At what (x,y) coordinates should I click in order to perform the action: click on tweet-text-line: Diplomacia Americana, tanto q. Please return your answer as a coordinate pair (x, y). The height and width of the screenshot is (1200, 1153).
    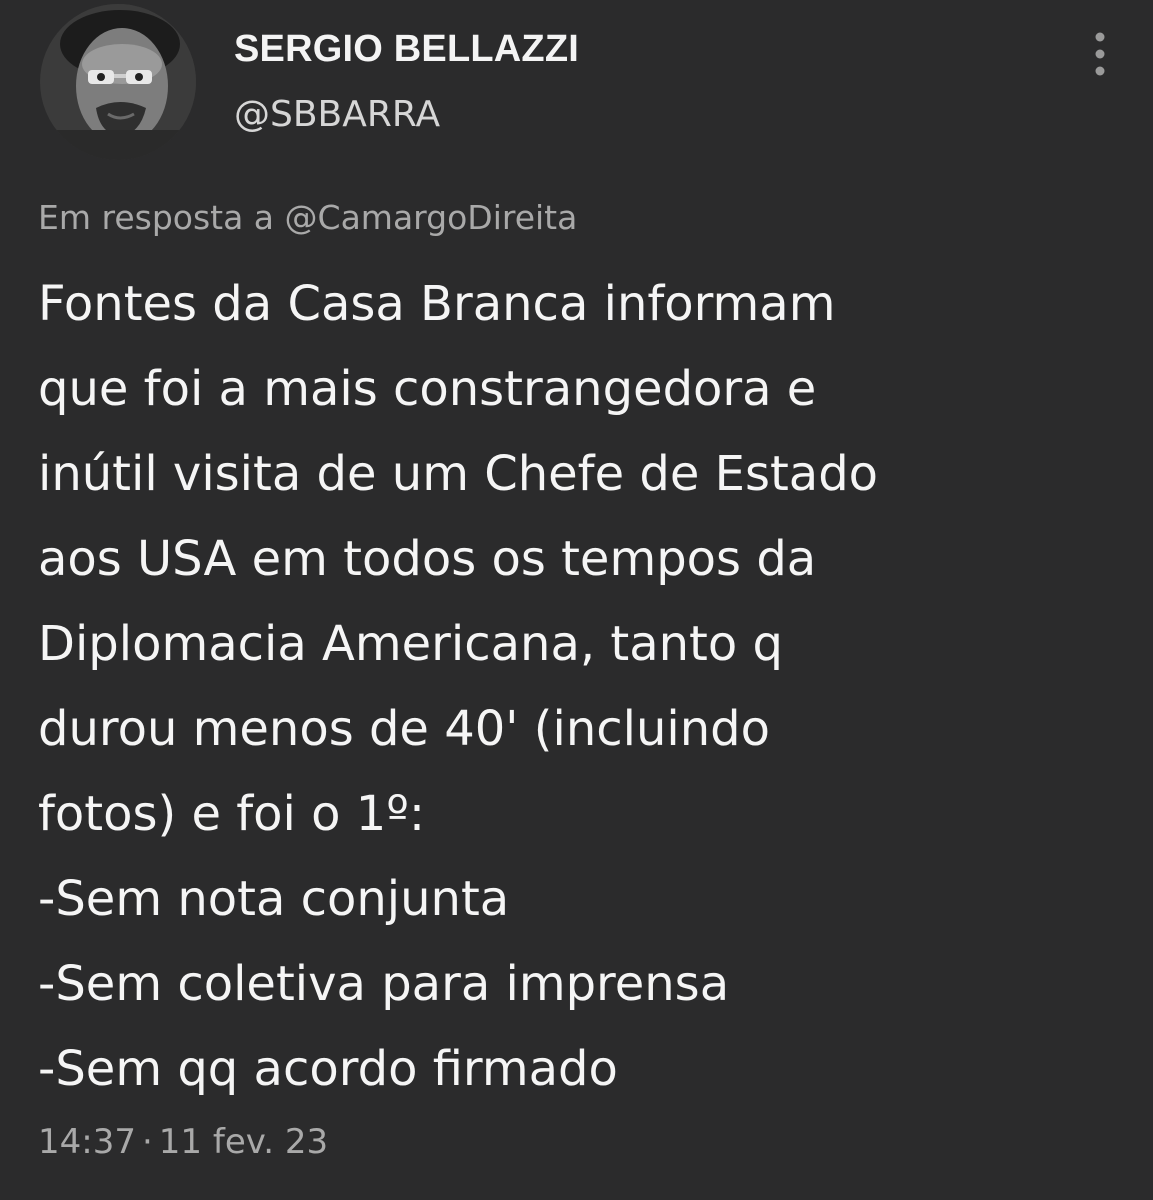
    Looking at the image, I should click on (410, 644).